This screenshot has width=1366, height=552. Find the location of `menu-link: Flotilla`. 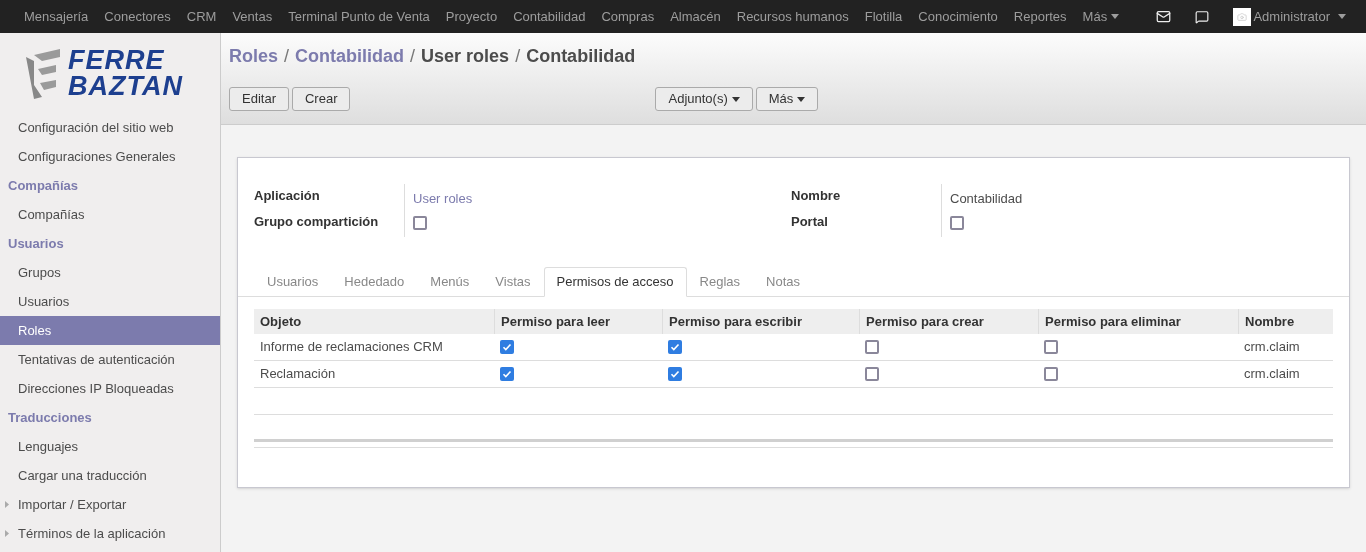

menu-link: Flotilla is located at coordinates (883, 16).